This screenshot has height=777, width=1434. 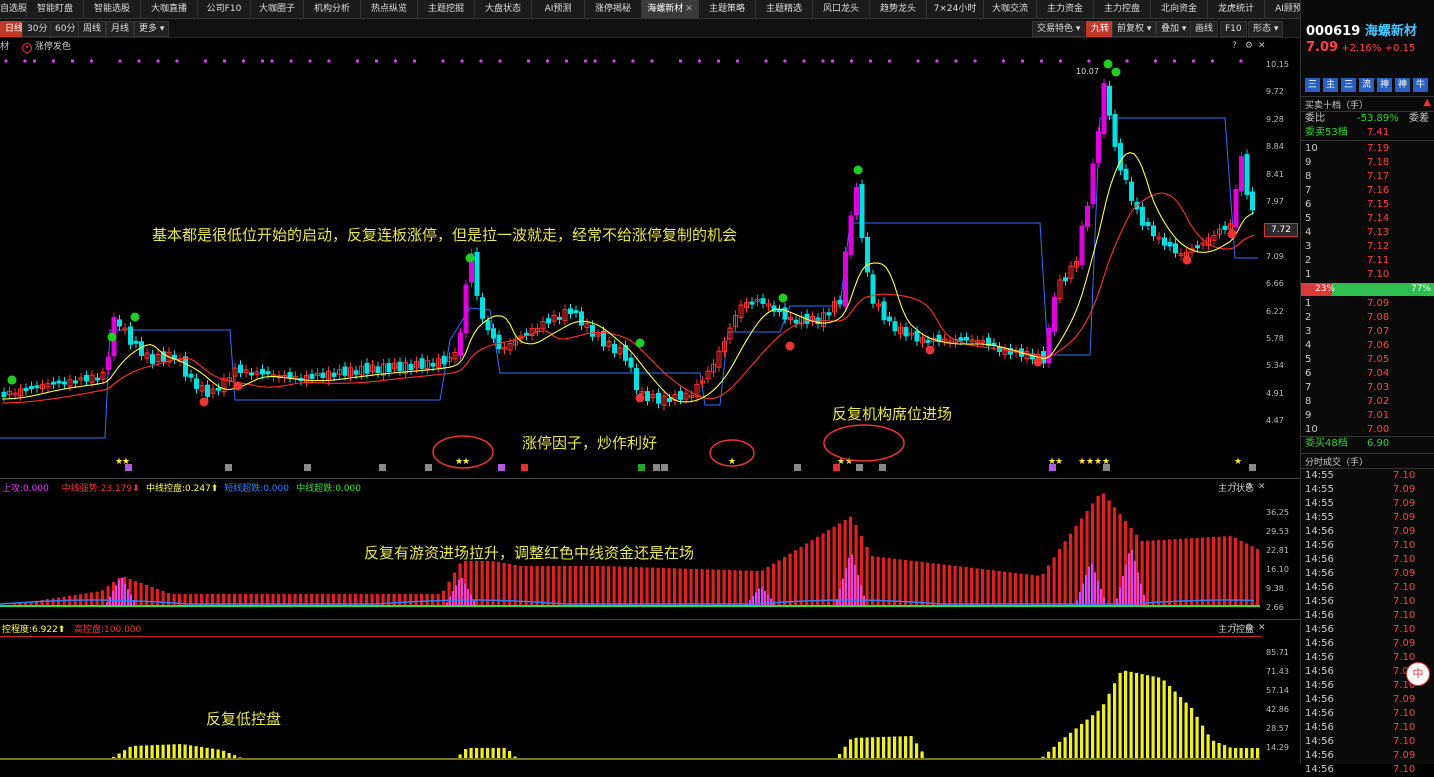 What do you see at coordinates (1204, 29) in the screenshot?
I see `toolbar-right-btn-4: 画线` at bounding box center [1204, 29].